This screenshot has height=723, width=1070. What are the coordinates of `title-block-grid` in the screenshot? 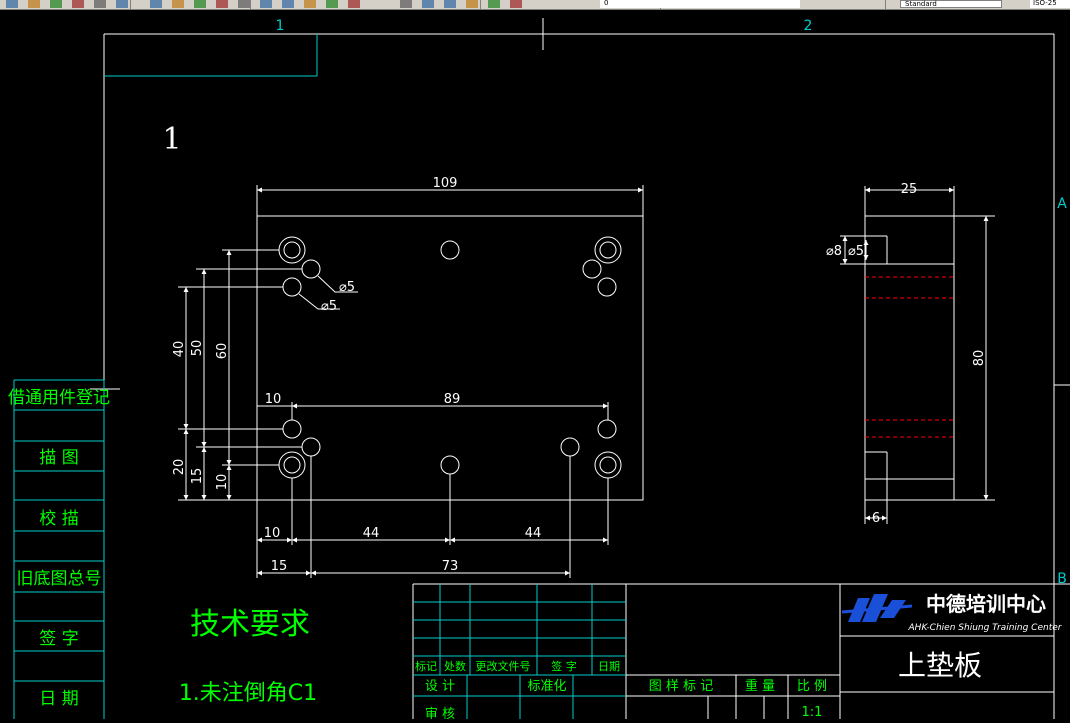 It's located at (519, 651).